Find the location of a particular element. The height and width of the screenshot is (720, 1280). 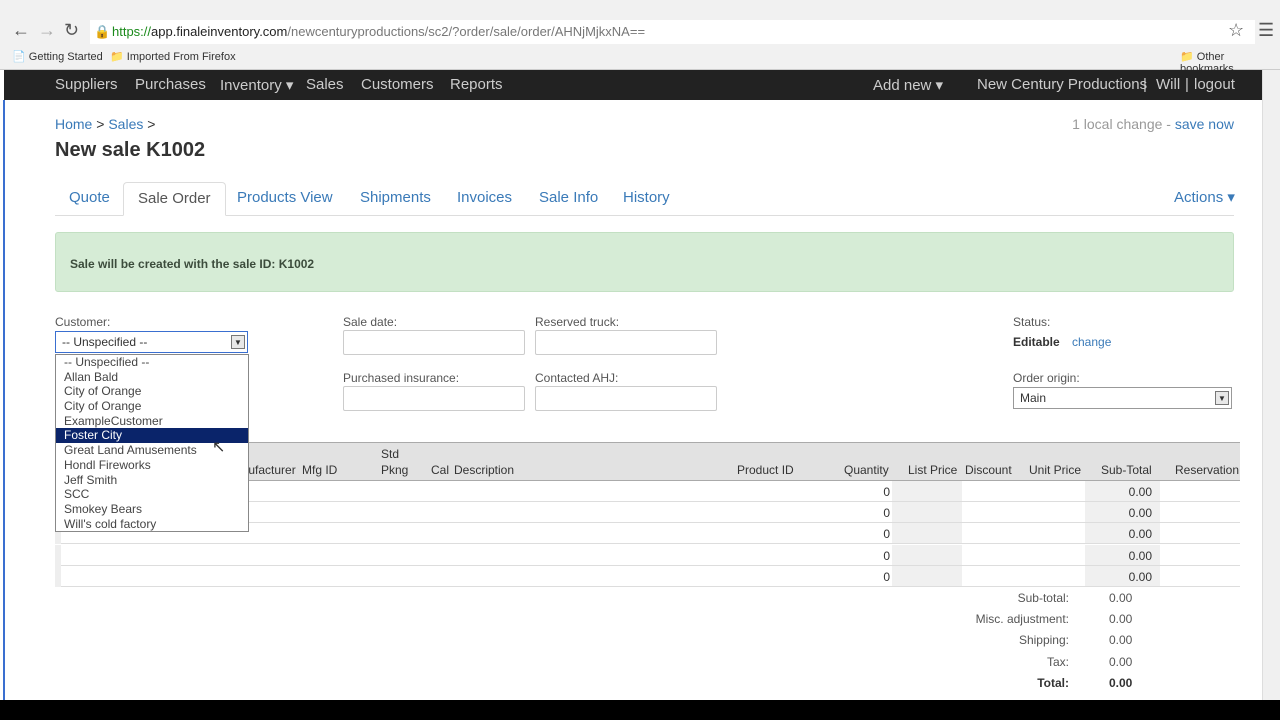

breadcrumb-sep: > is located at coordinates (151, 124).